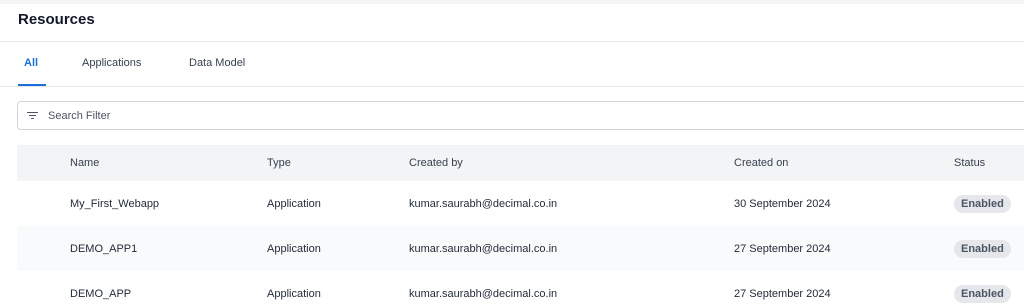 Image resolution: width=1024 pixels, height=306 pixels. I want to click on cell-name: My_First_Webapp, so click(114, 203).